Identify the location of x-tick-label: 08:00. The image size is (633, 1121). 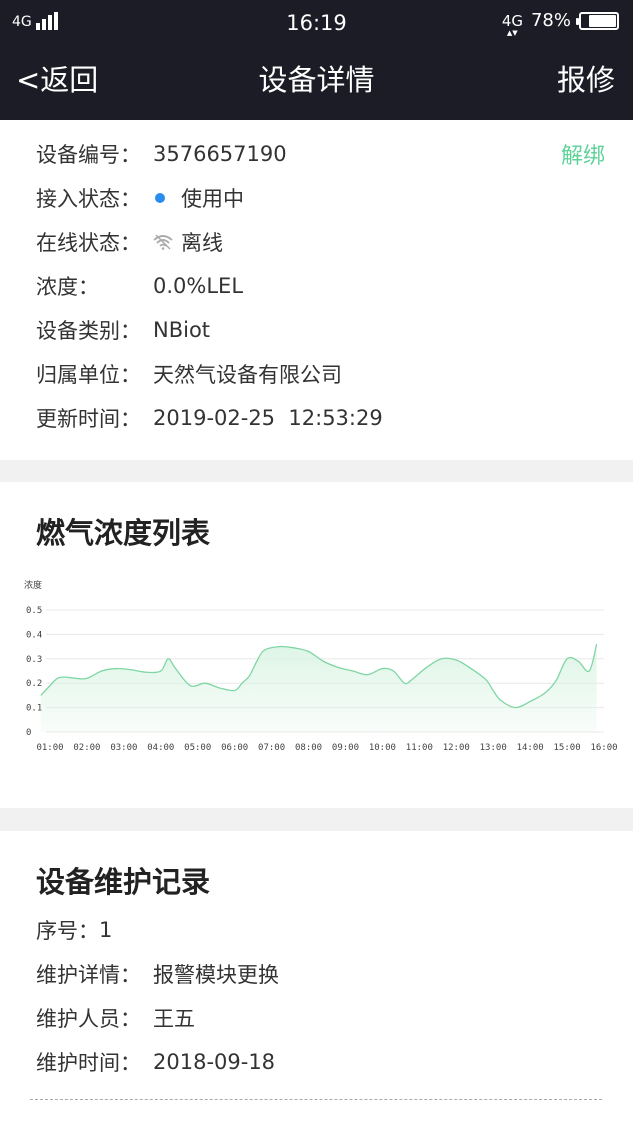
(308, 748).